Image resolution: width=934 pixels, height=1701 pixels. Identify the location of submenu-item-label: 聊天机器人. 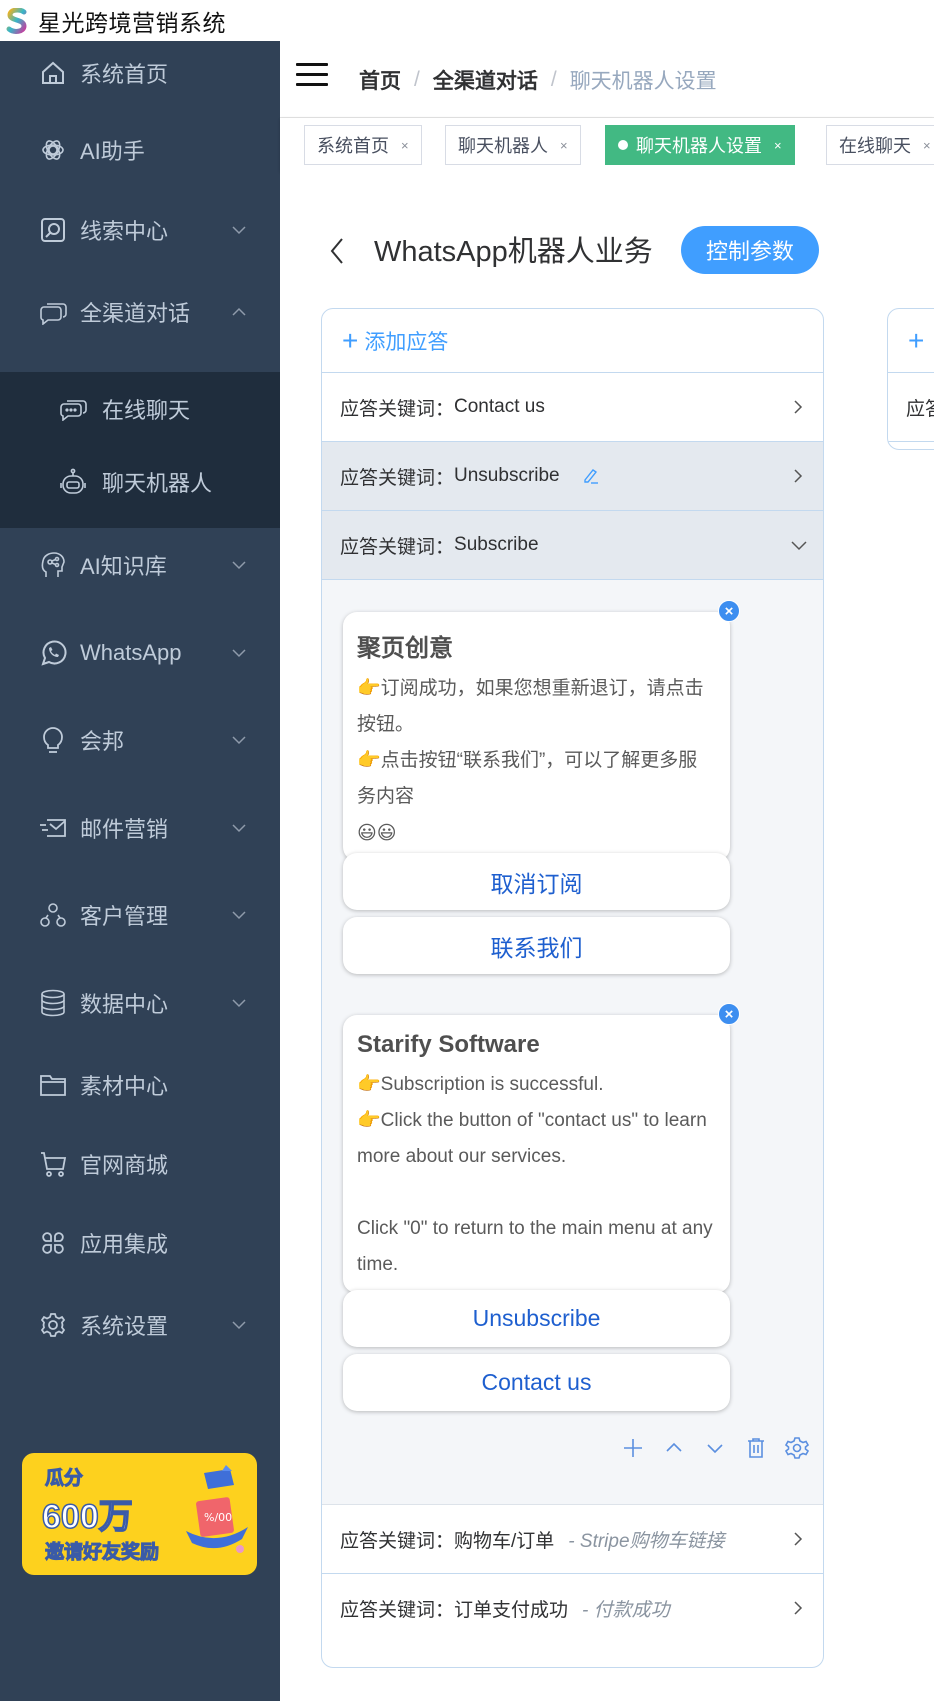
(157, 483).